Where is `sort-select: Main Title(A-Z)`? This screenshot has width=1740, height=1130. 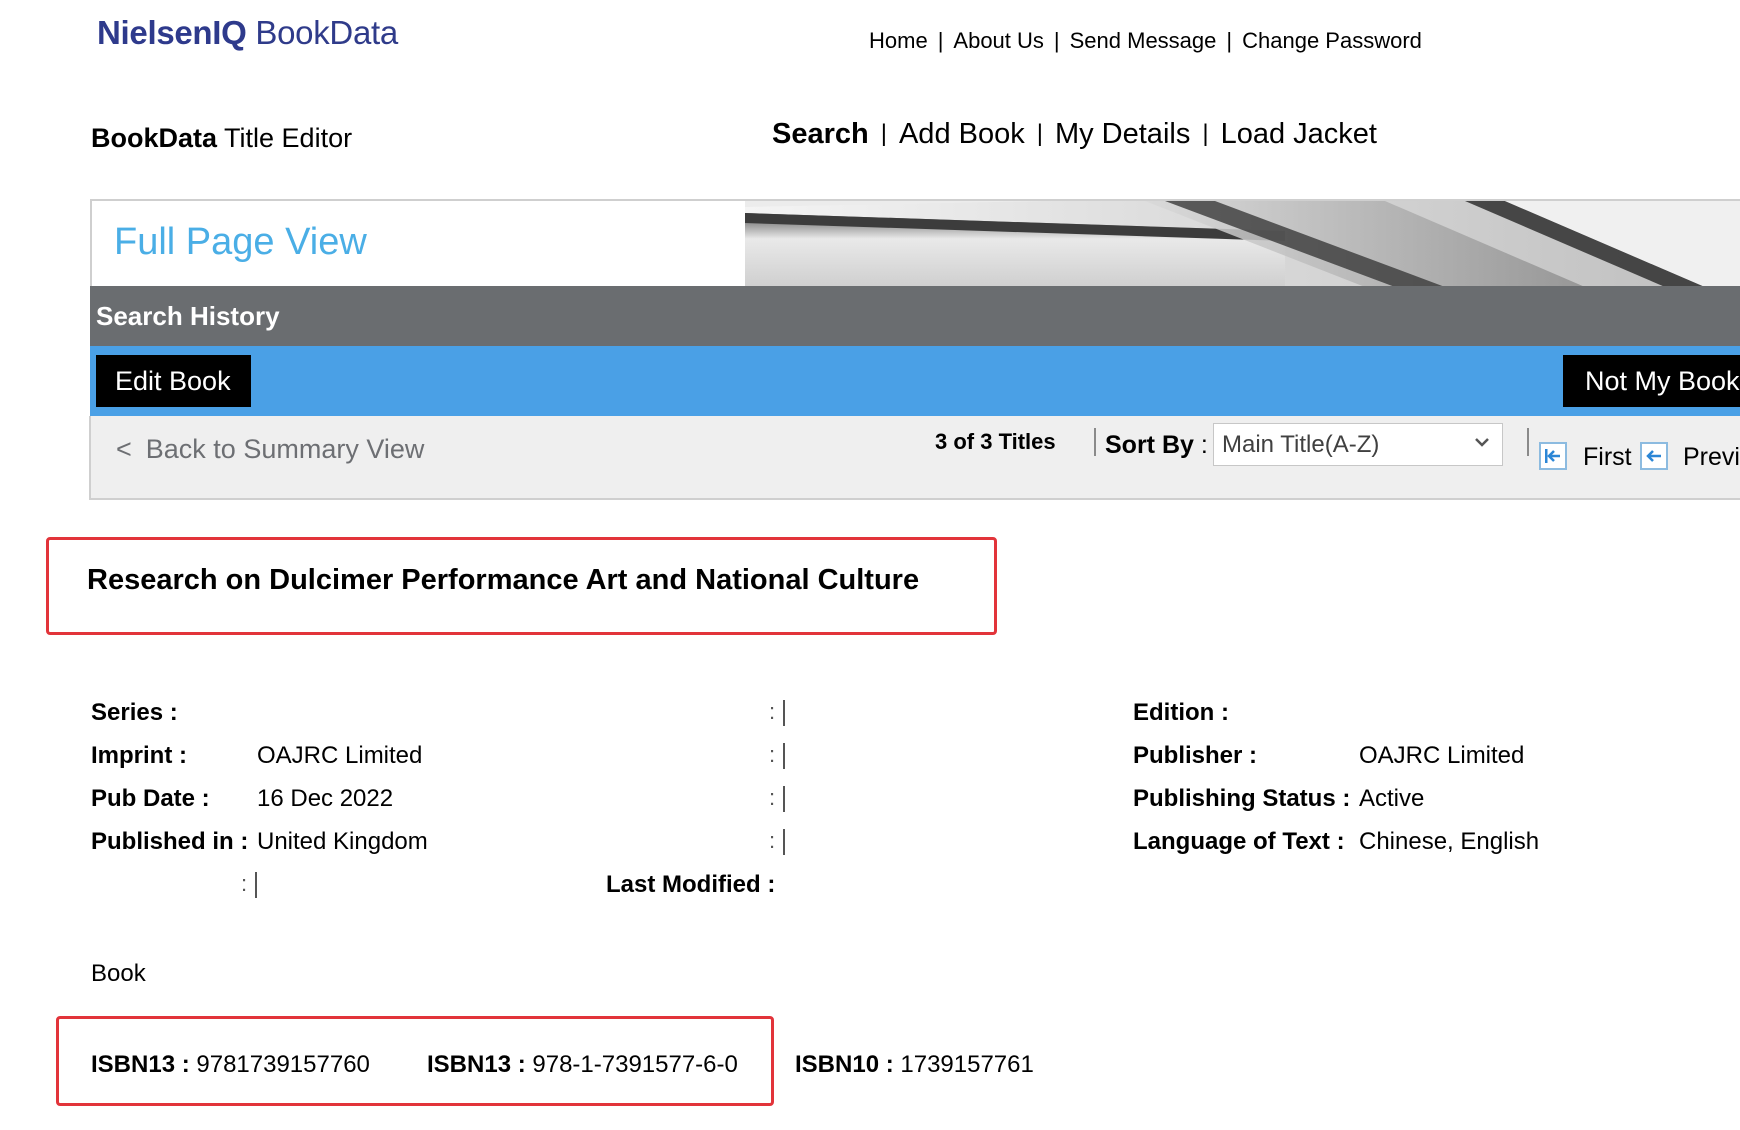 sort-select: Main Title(A-Z) is located at coordinates (1358, 444).